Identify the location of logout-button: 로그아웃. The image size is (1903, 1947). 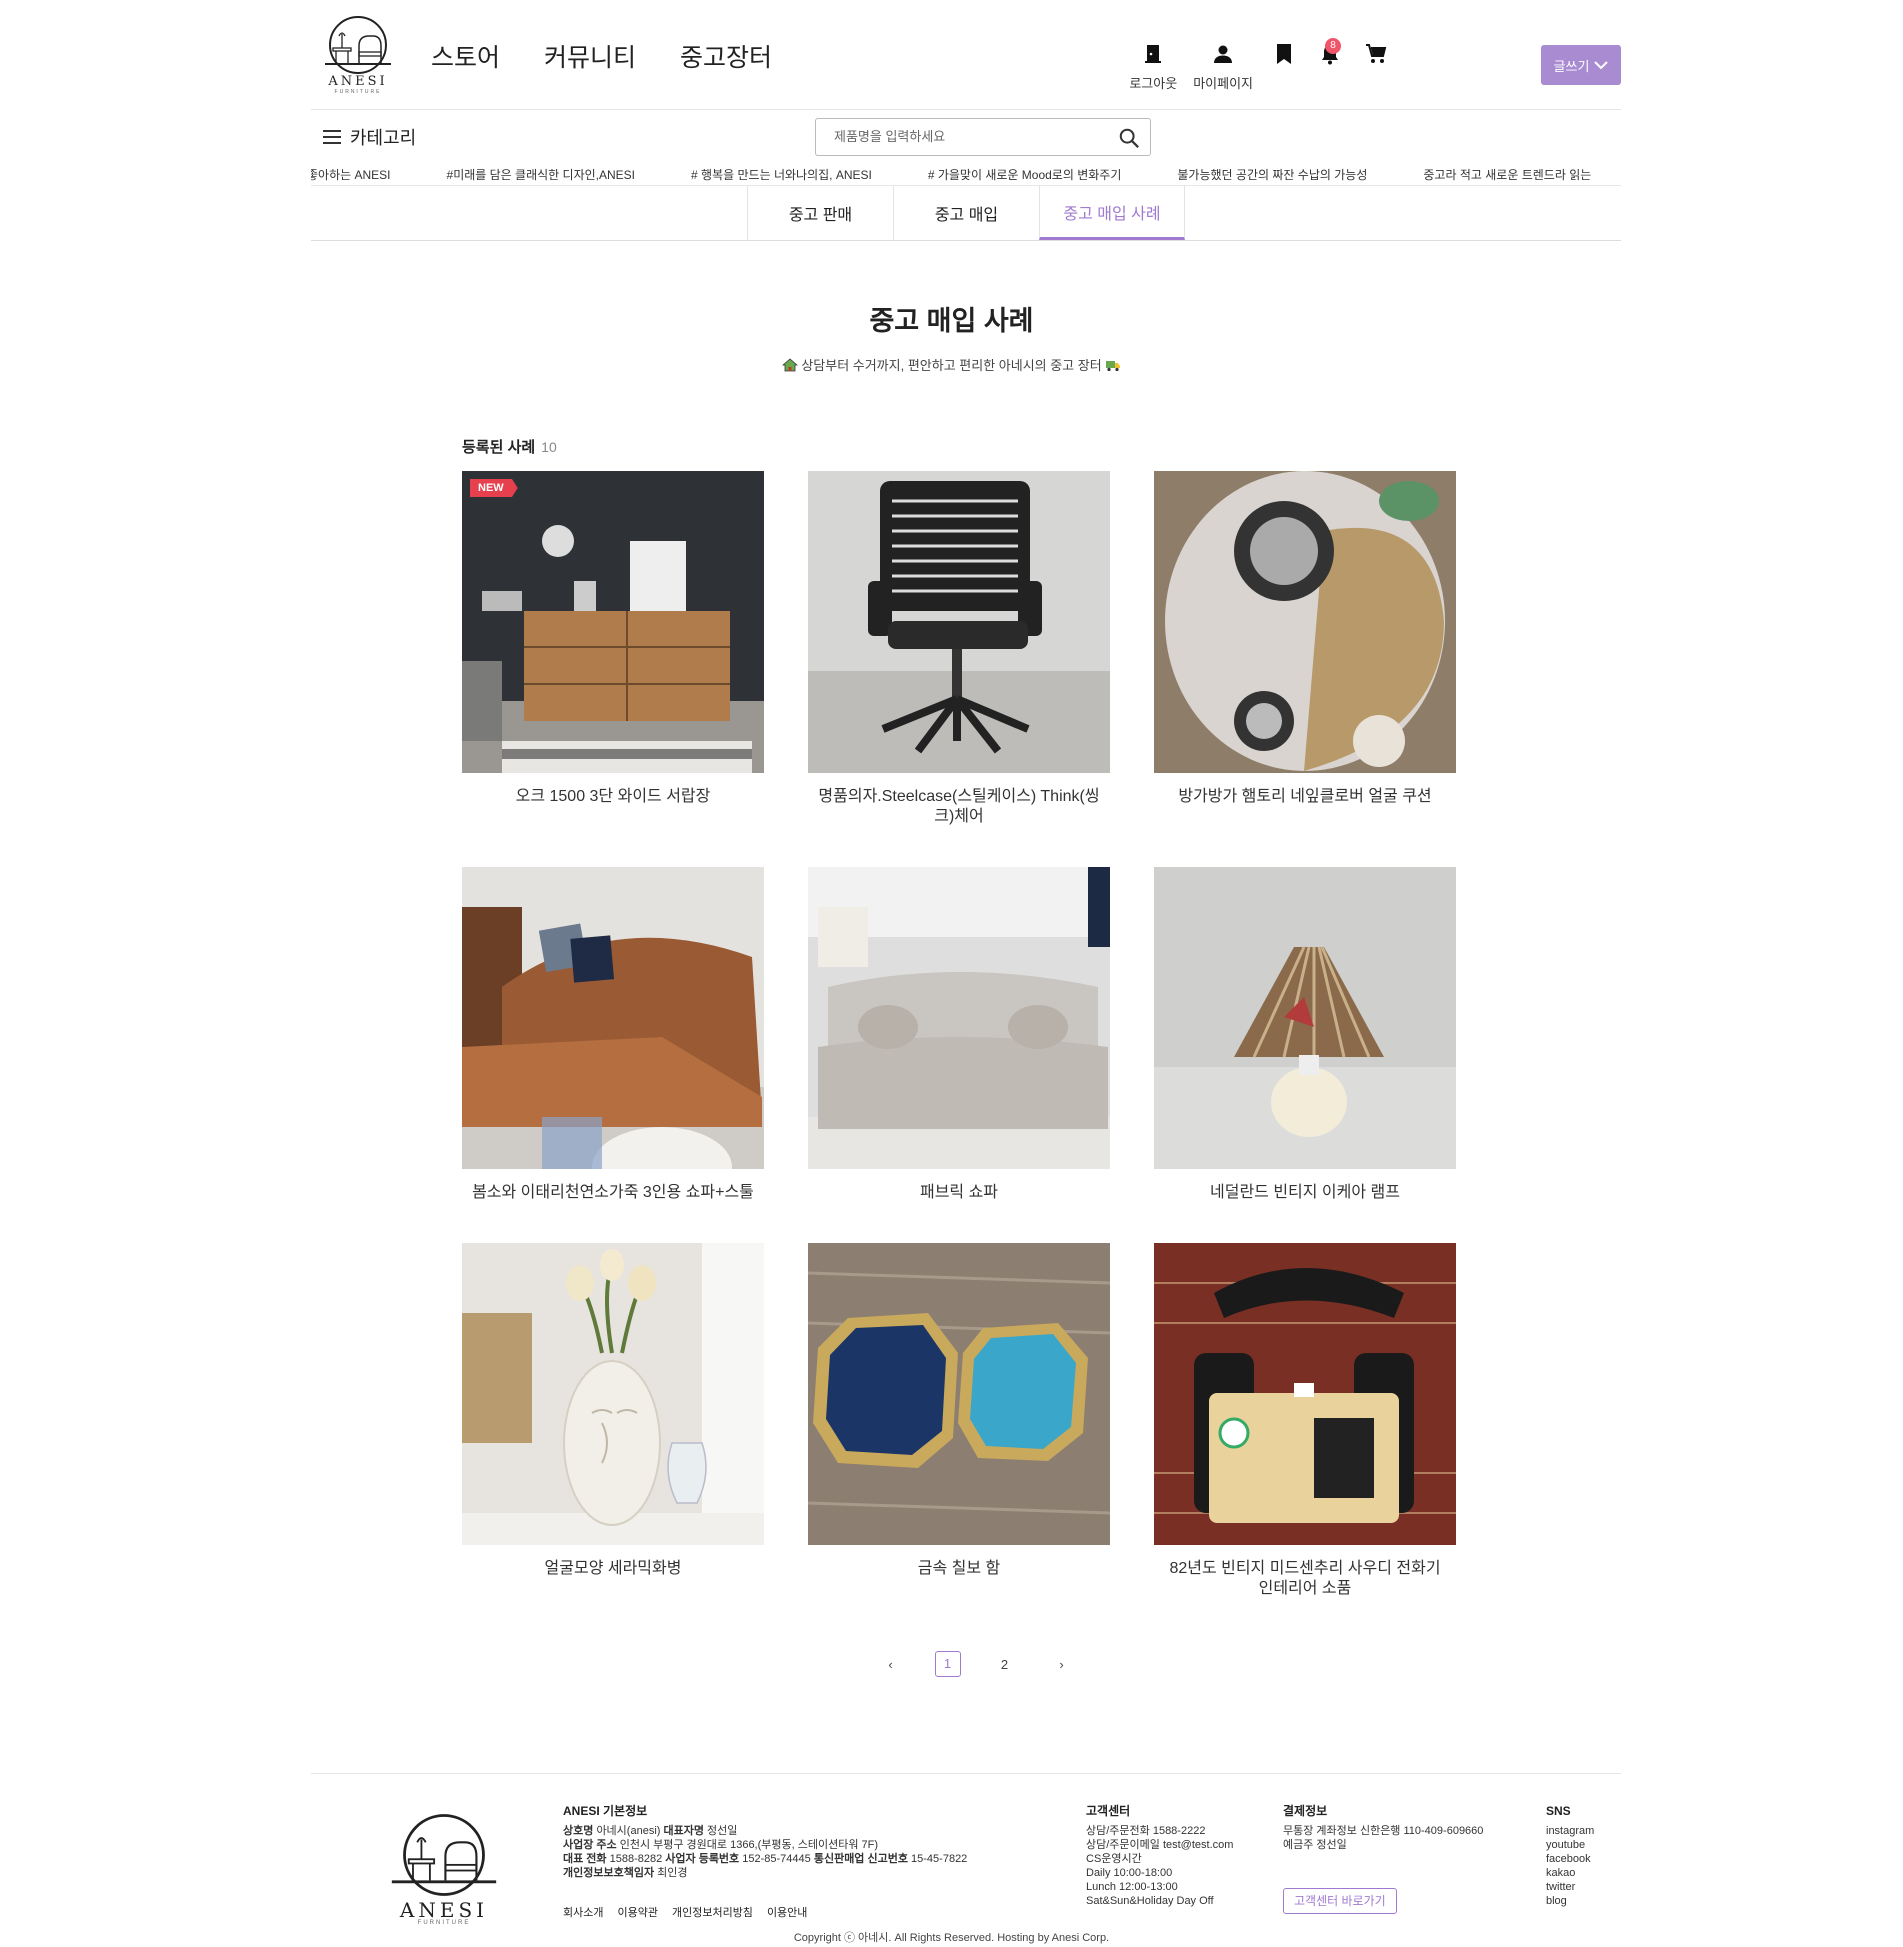
(1153, 67).